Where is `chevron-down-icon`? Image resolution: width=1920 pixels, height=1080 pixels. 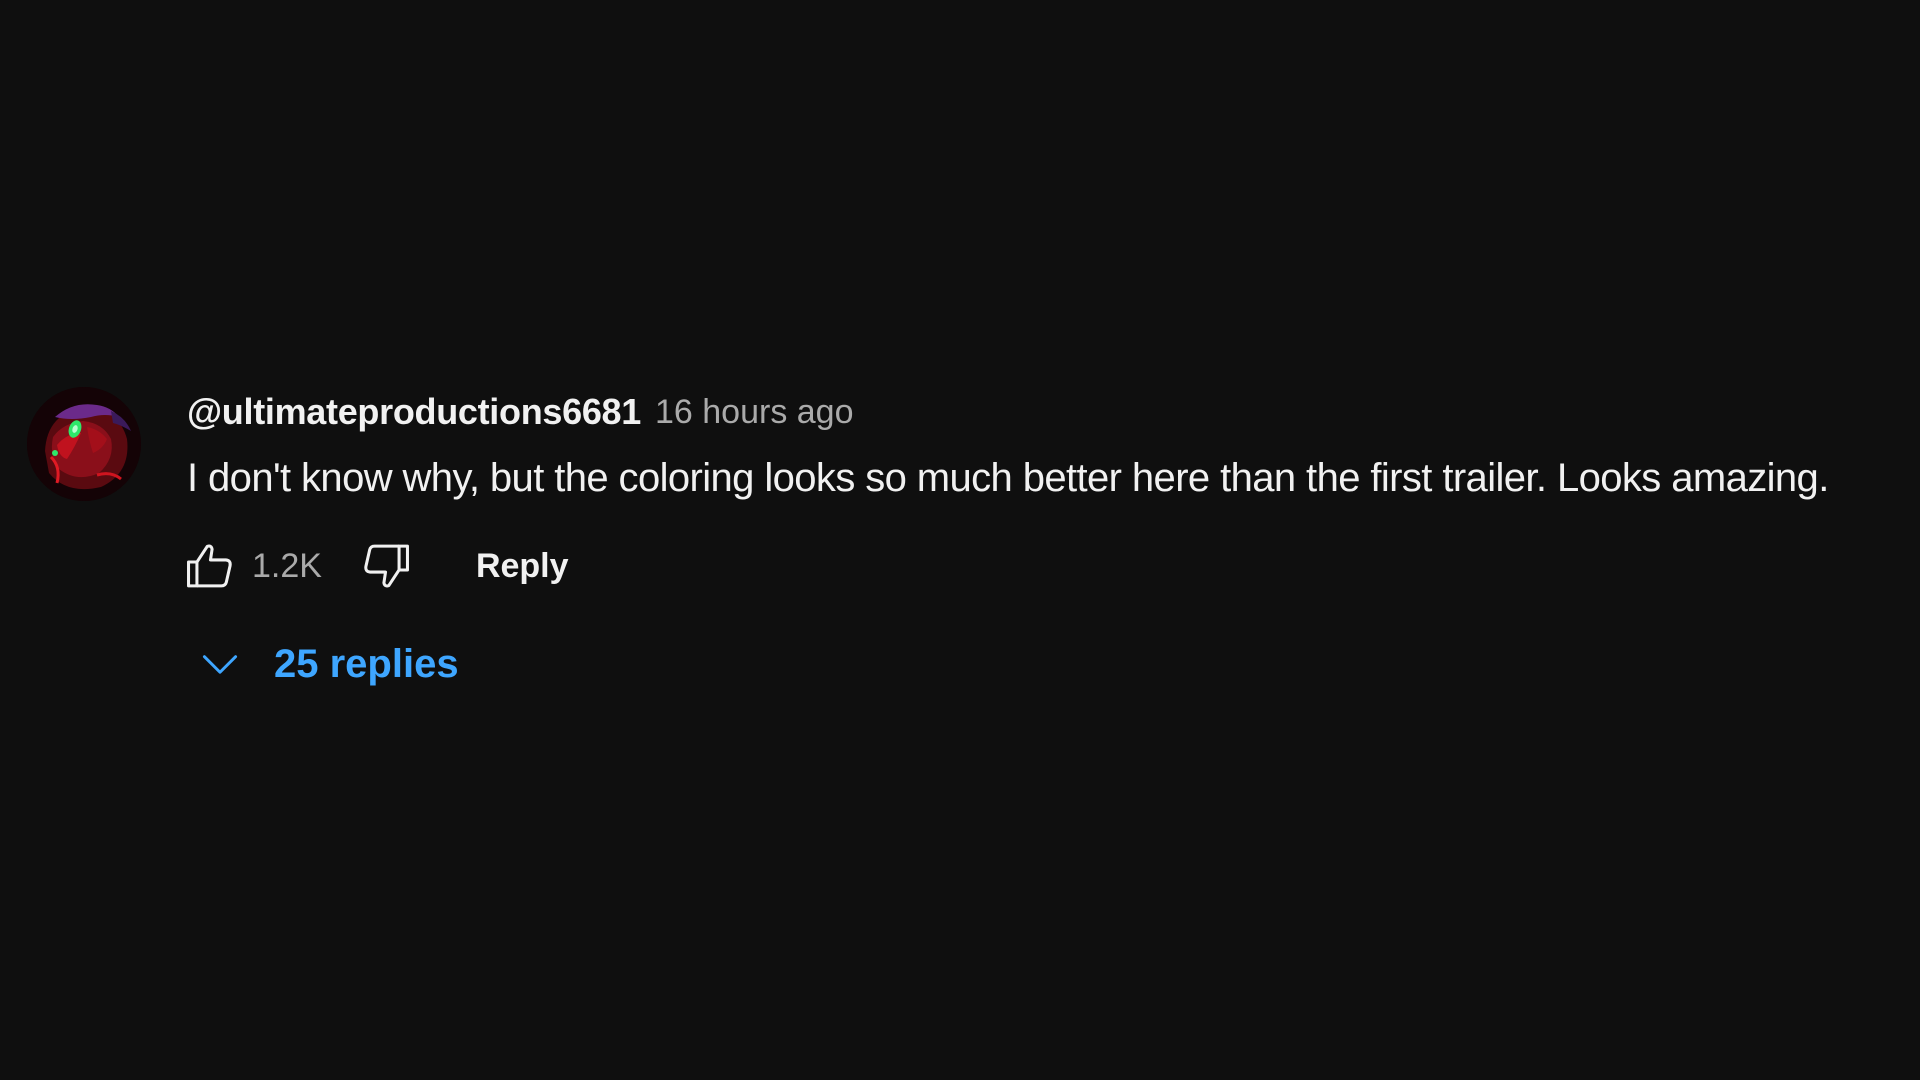 chevron-down-icon is located at coordinates (220, 664).